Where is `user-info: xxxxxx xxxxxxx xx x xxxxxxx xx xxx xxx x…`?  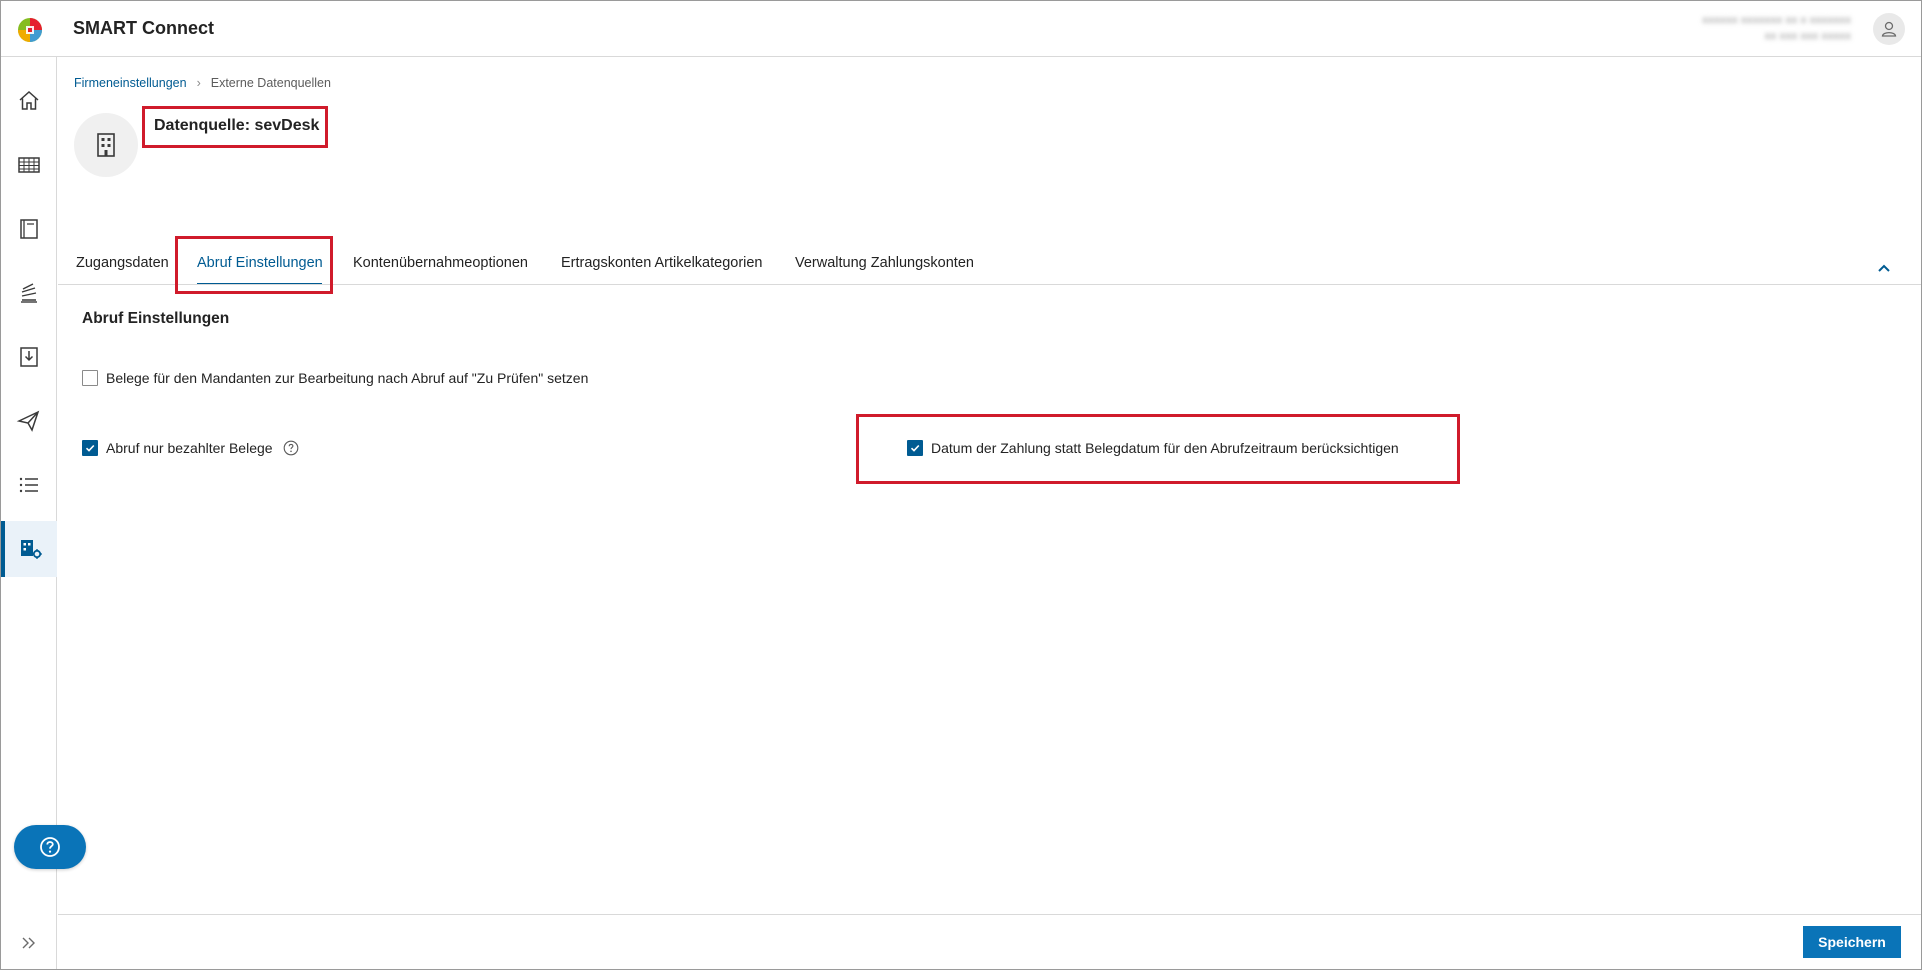
user-info: xxxxxx xxxxxxx xx x xxxxxxx xx xxx xxx x… is located at coordinates (1776, 29).